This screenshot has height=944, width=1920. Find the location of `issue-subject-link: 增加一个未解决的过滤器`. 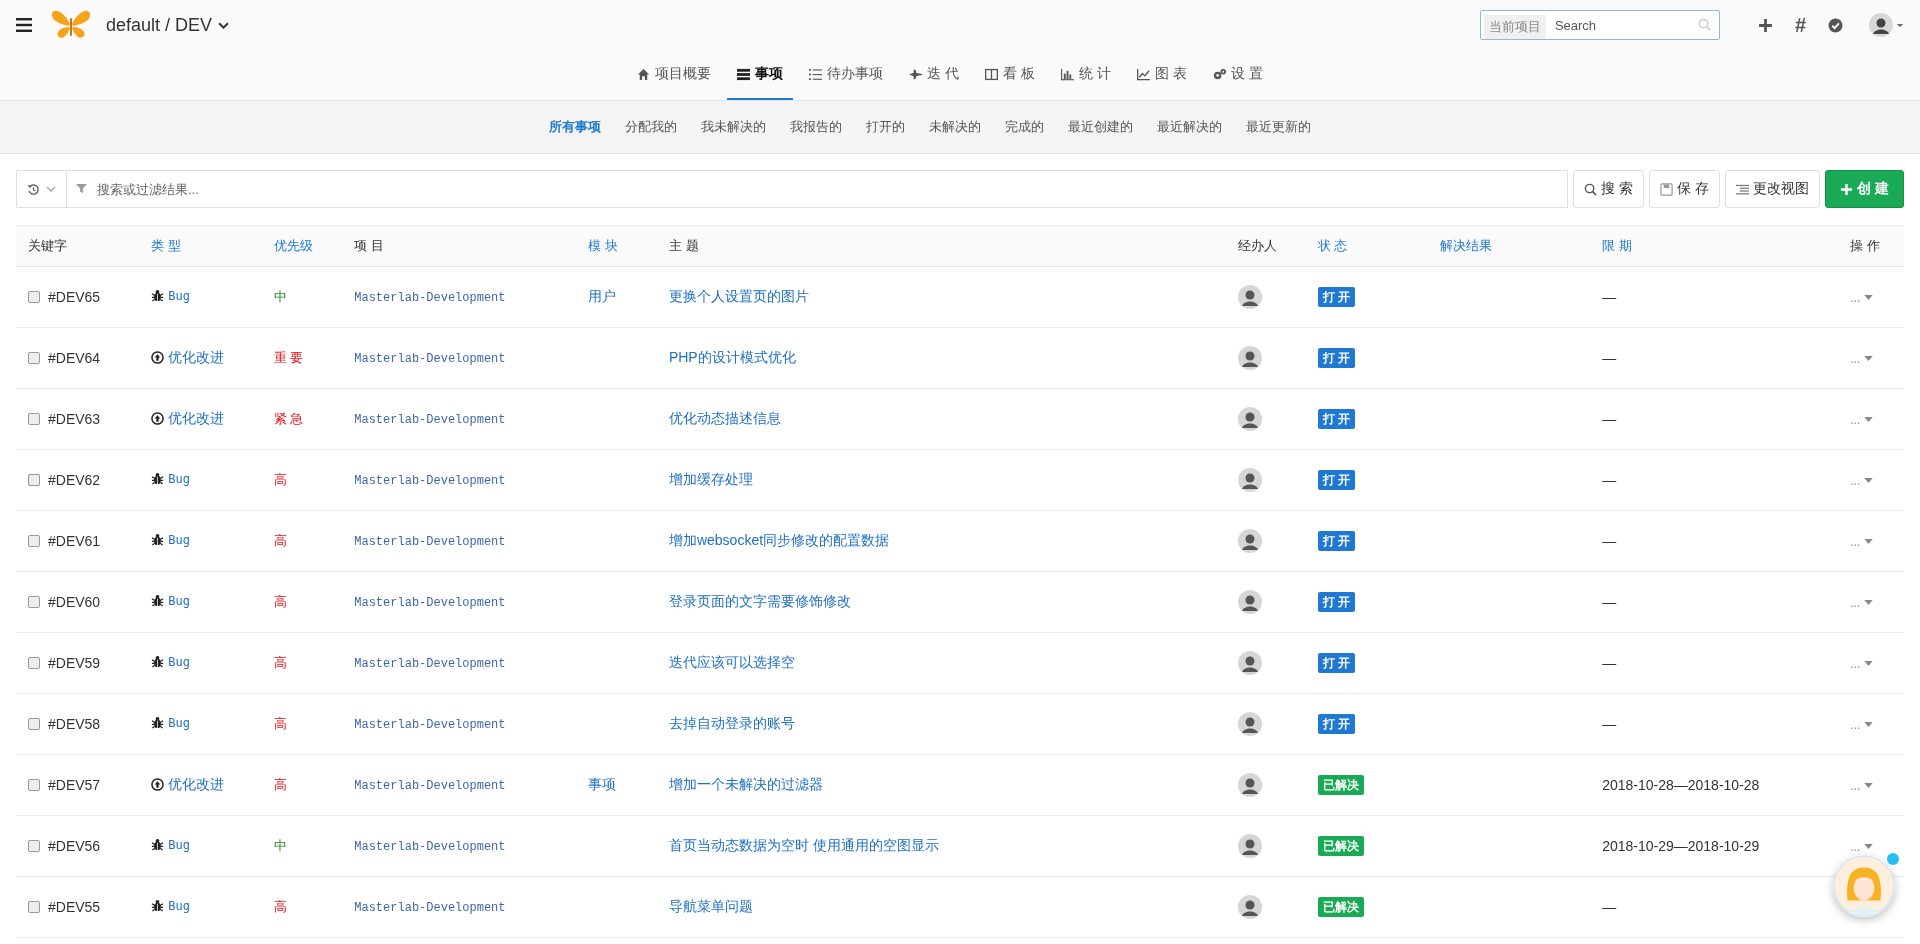

issue-subject-link: 增加一个未解决的过滤器 is located at coordinates (745, 784).